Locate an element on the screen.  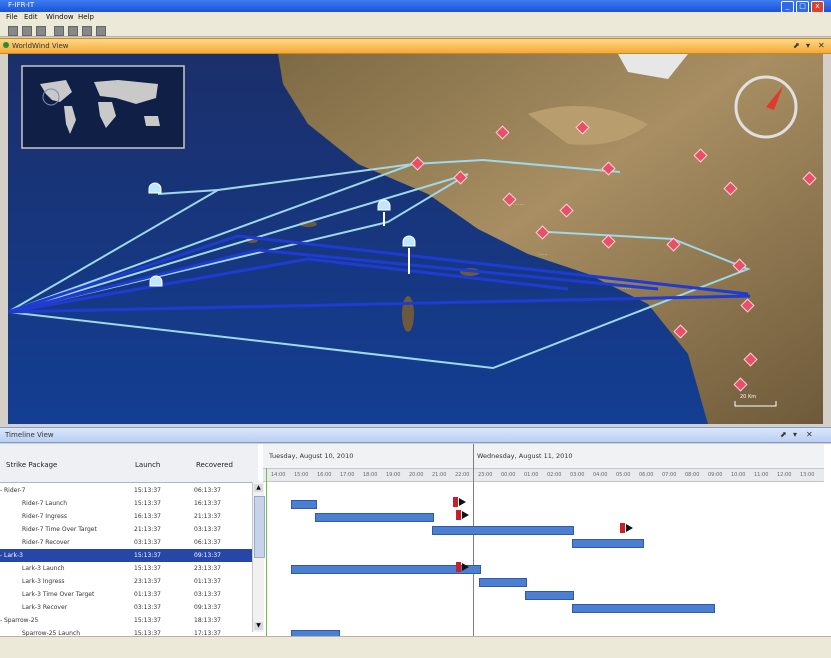
undo-icon is located at coordinates (41, 31).